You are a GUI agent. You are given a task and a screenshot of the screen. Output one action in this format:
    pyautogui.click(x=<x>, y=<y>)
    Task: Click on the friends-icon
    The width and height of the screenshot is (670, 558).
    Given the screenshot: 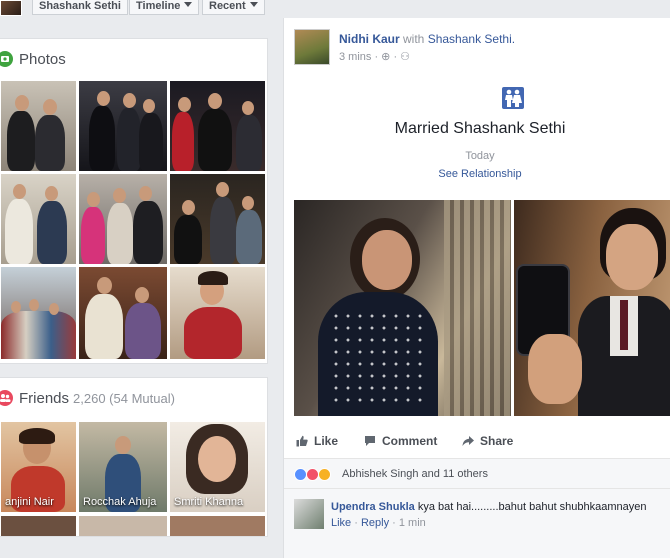 What is the action you would take?
    pyautogui.click(x=6, y=398)
    